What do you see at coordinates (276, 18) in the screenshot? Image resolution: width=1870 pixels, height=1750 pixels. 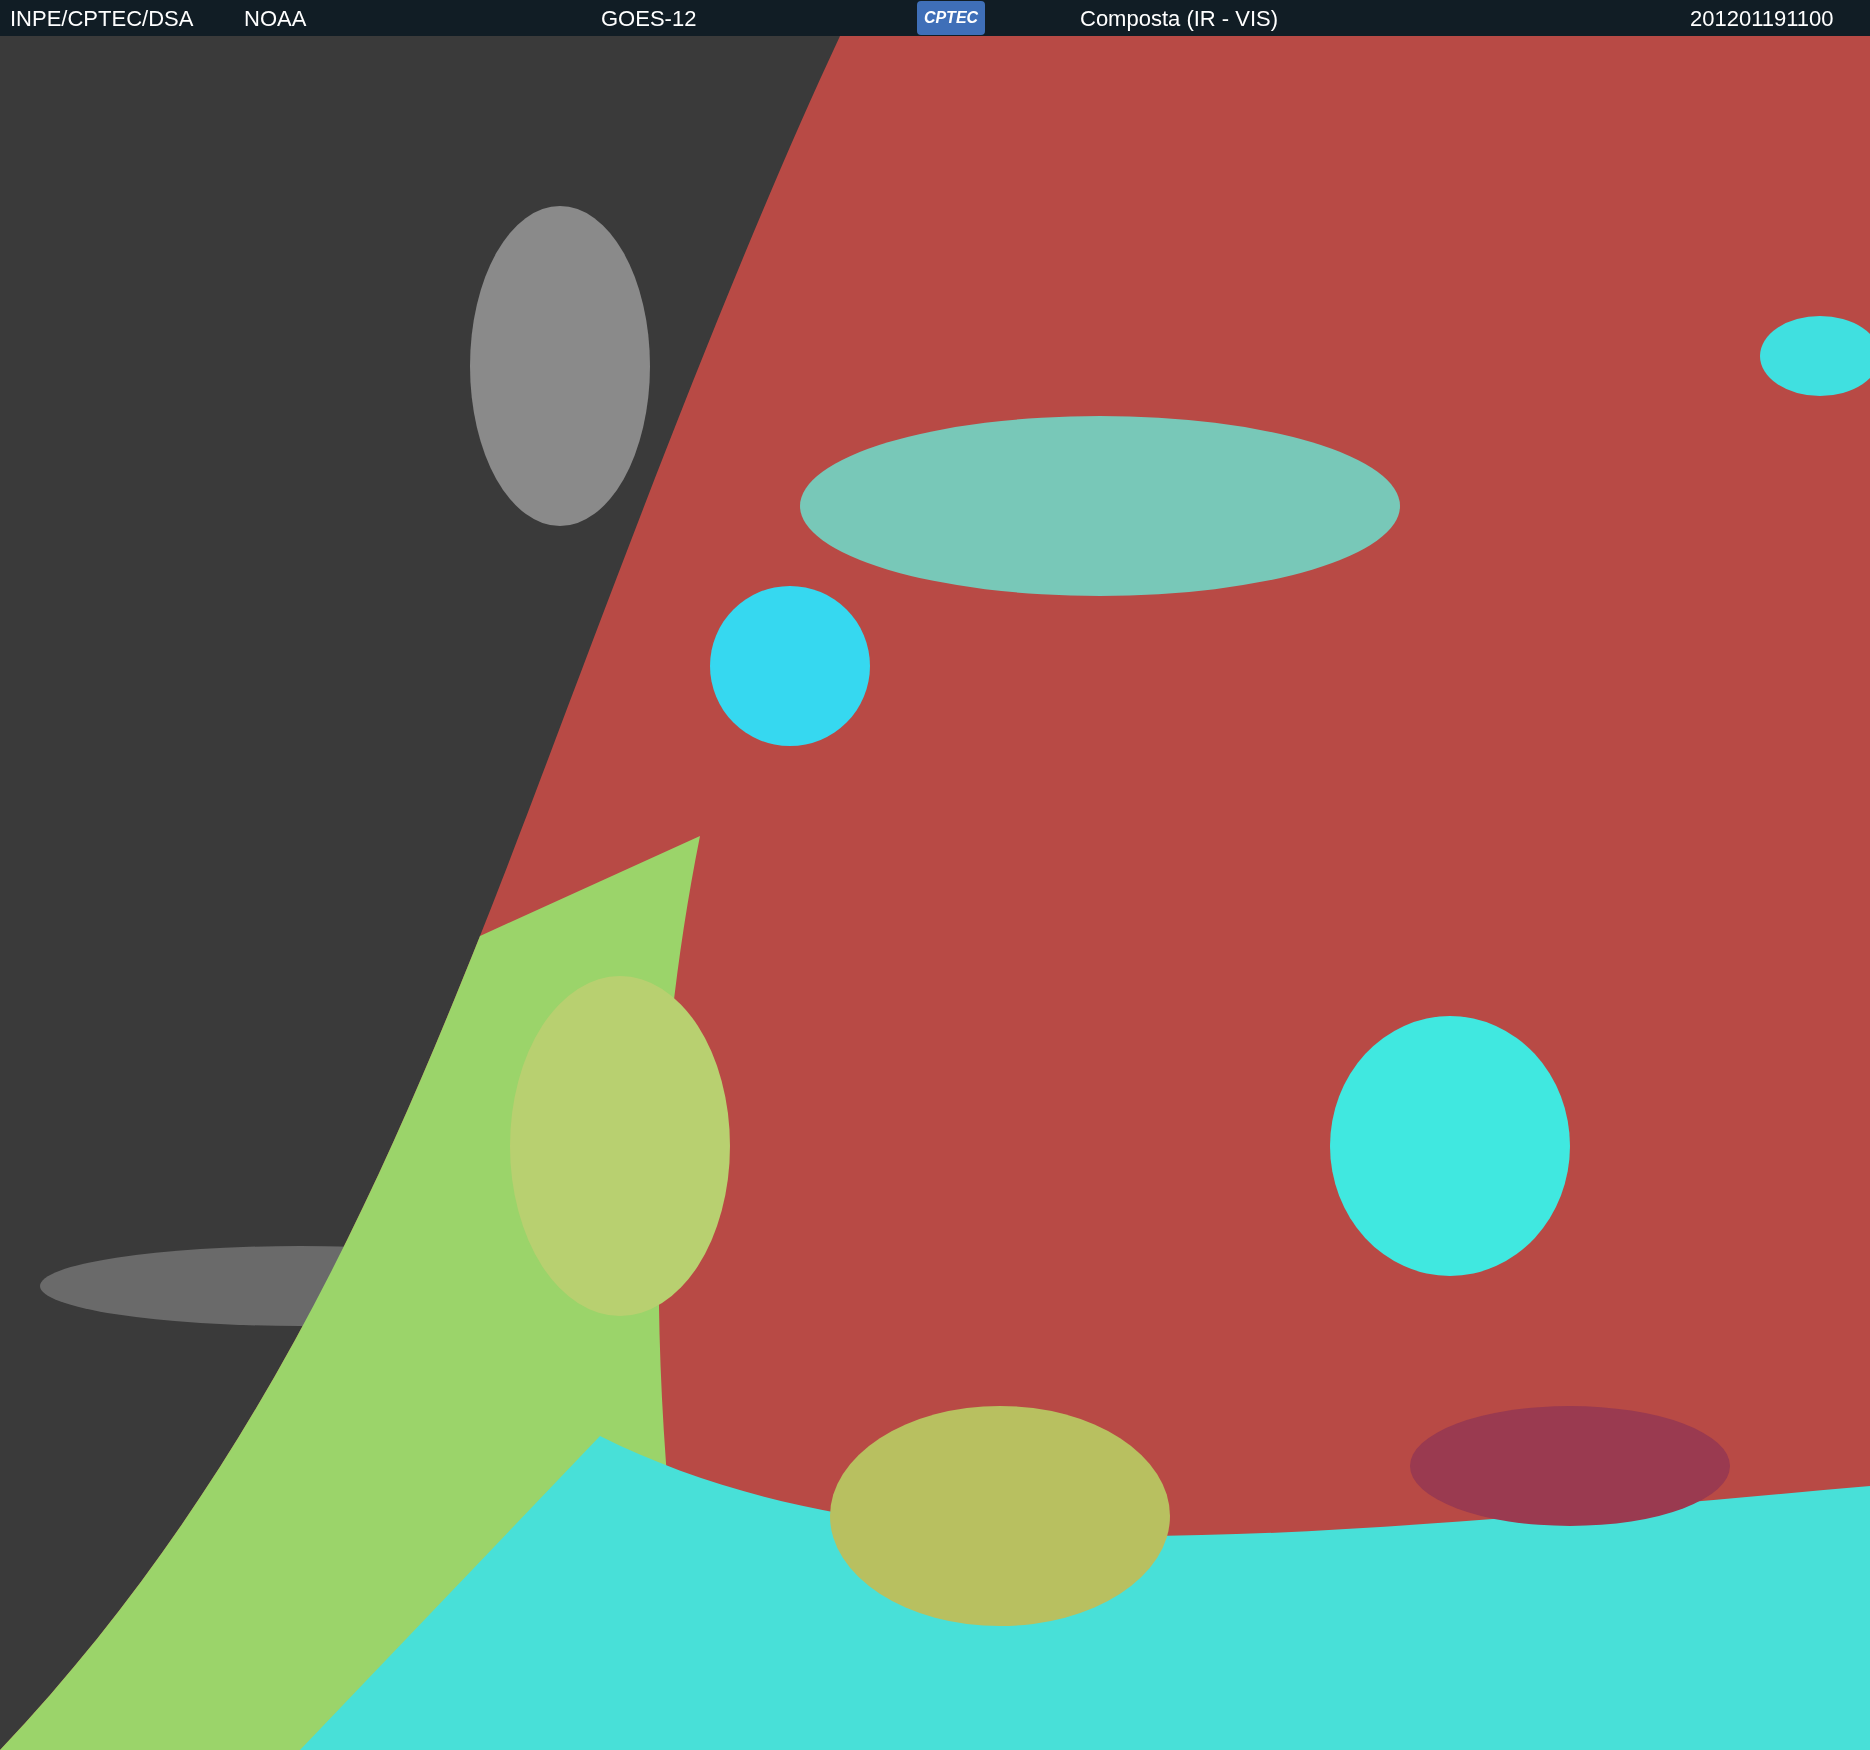 I see `agency-label: NOAA` at bounding box center [276, 18].